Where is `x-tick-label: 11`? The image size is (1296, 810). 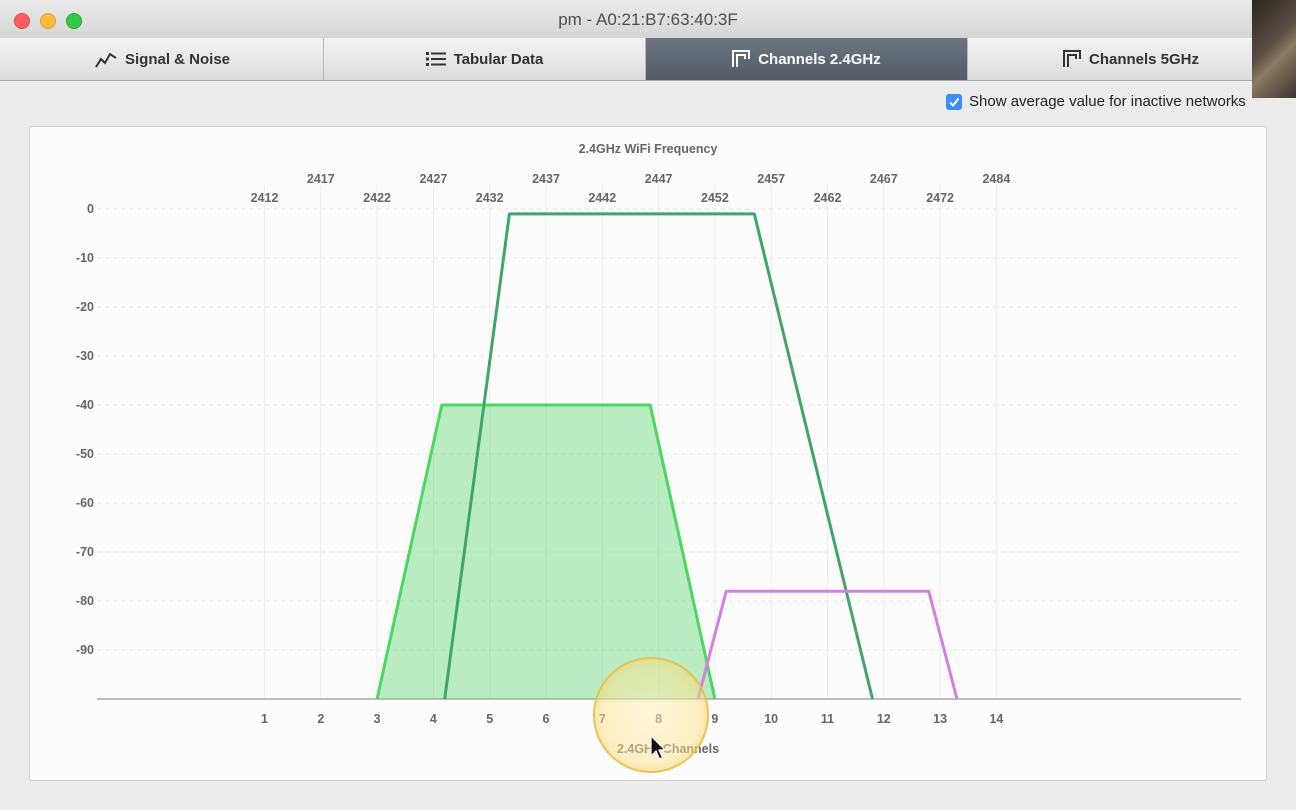 x-tick-label: 11 is located at coordinates (827, 719).